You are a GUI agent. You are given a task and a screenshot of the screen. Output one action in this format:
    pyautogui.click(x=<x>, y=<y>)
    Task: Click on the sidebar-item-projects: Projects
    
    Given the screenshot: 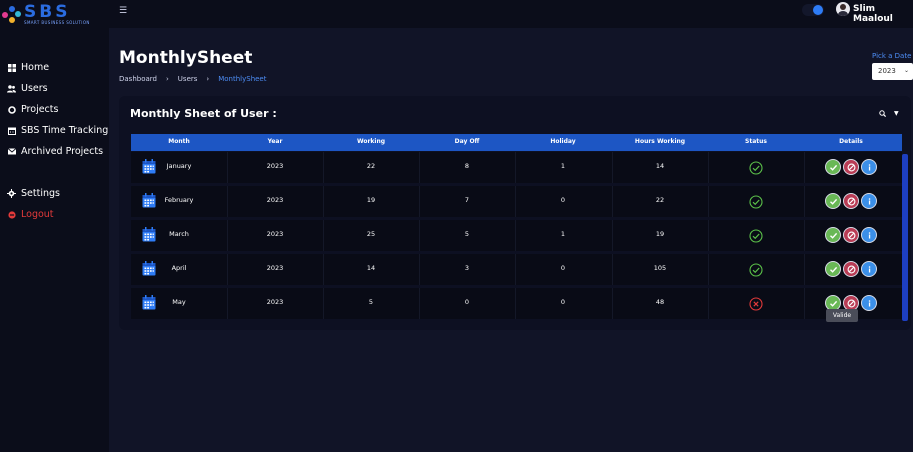 What is the action you would take?
    pyautogui.click(x=32, y=109)
    